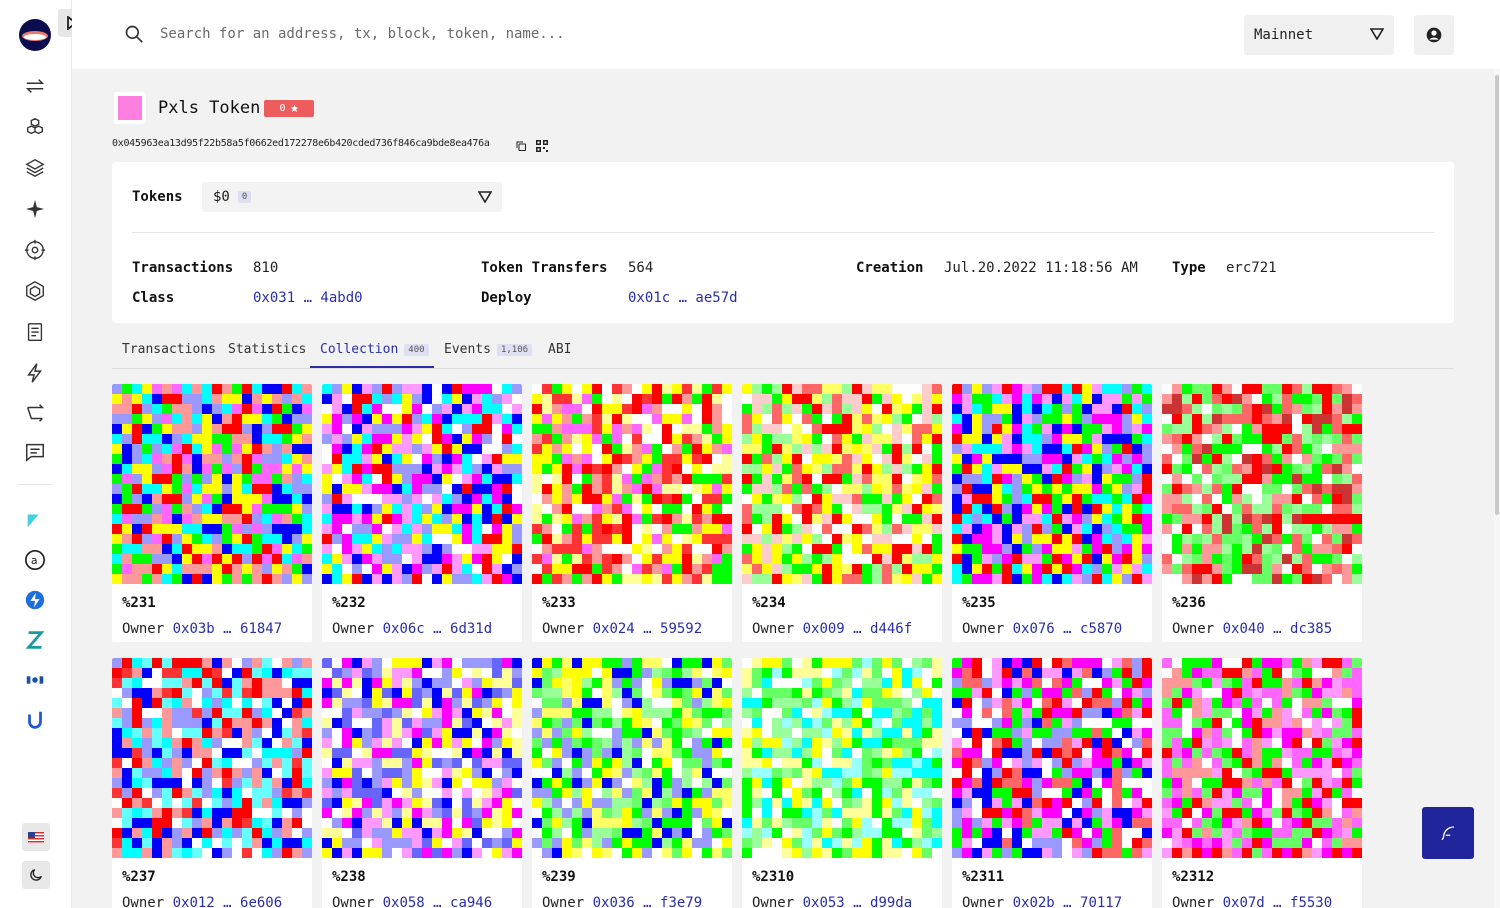 Image resolution: width=1500 pixels, height=908 pixels. Describe the element at coordinates (1068, 901) in the screenshot. I see `owner-address-link: 0x02b … 70117` at that location.